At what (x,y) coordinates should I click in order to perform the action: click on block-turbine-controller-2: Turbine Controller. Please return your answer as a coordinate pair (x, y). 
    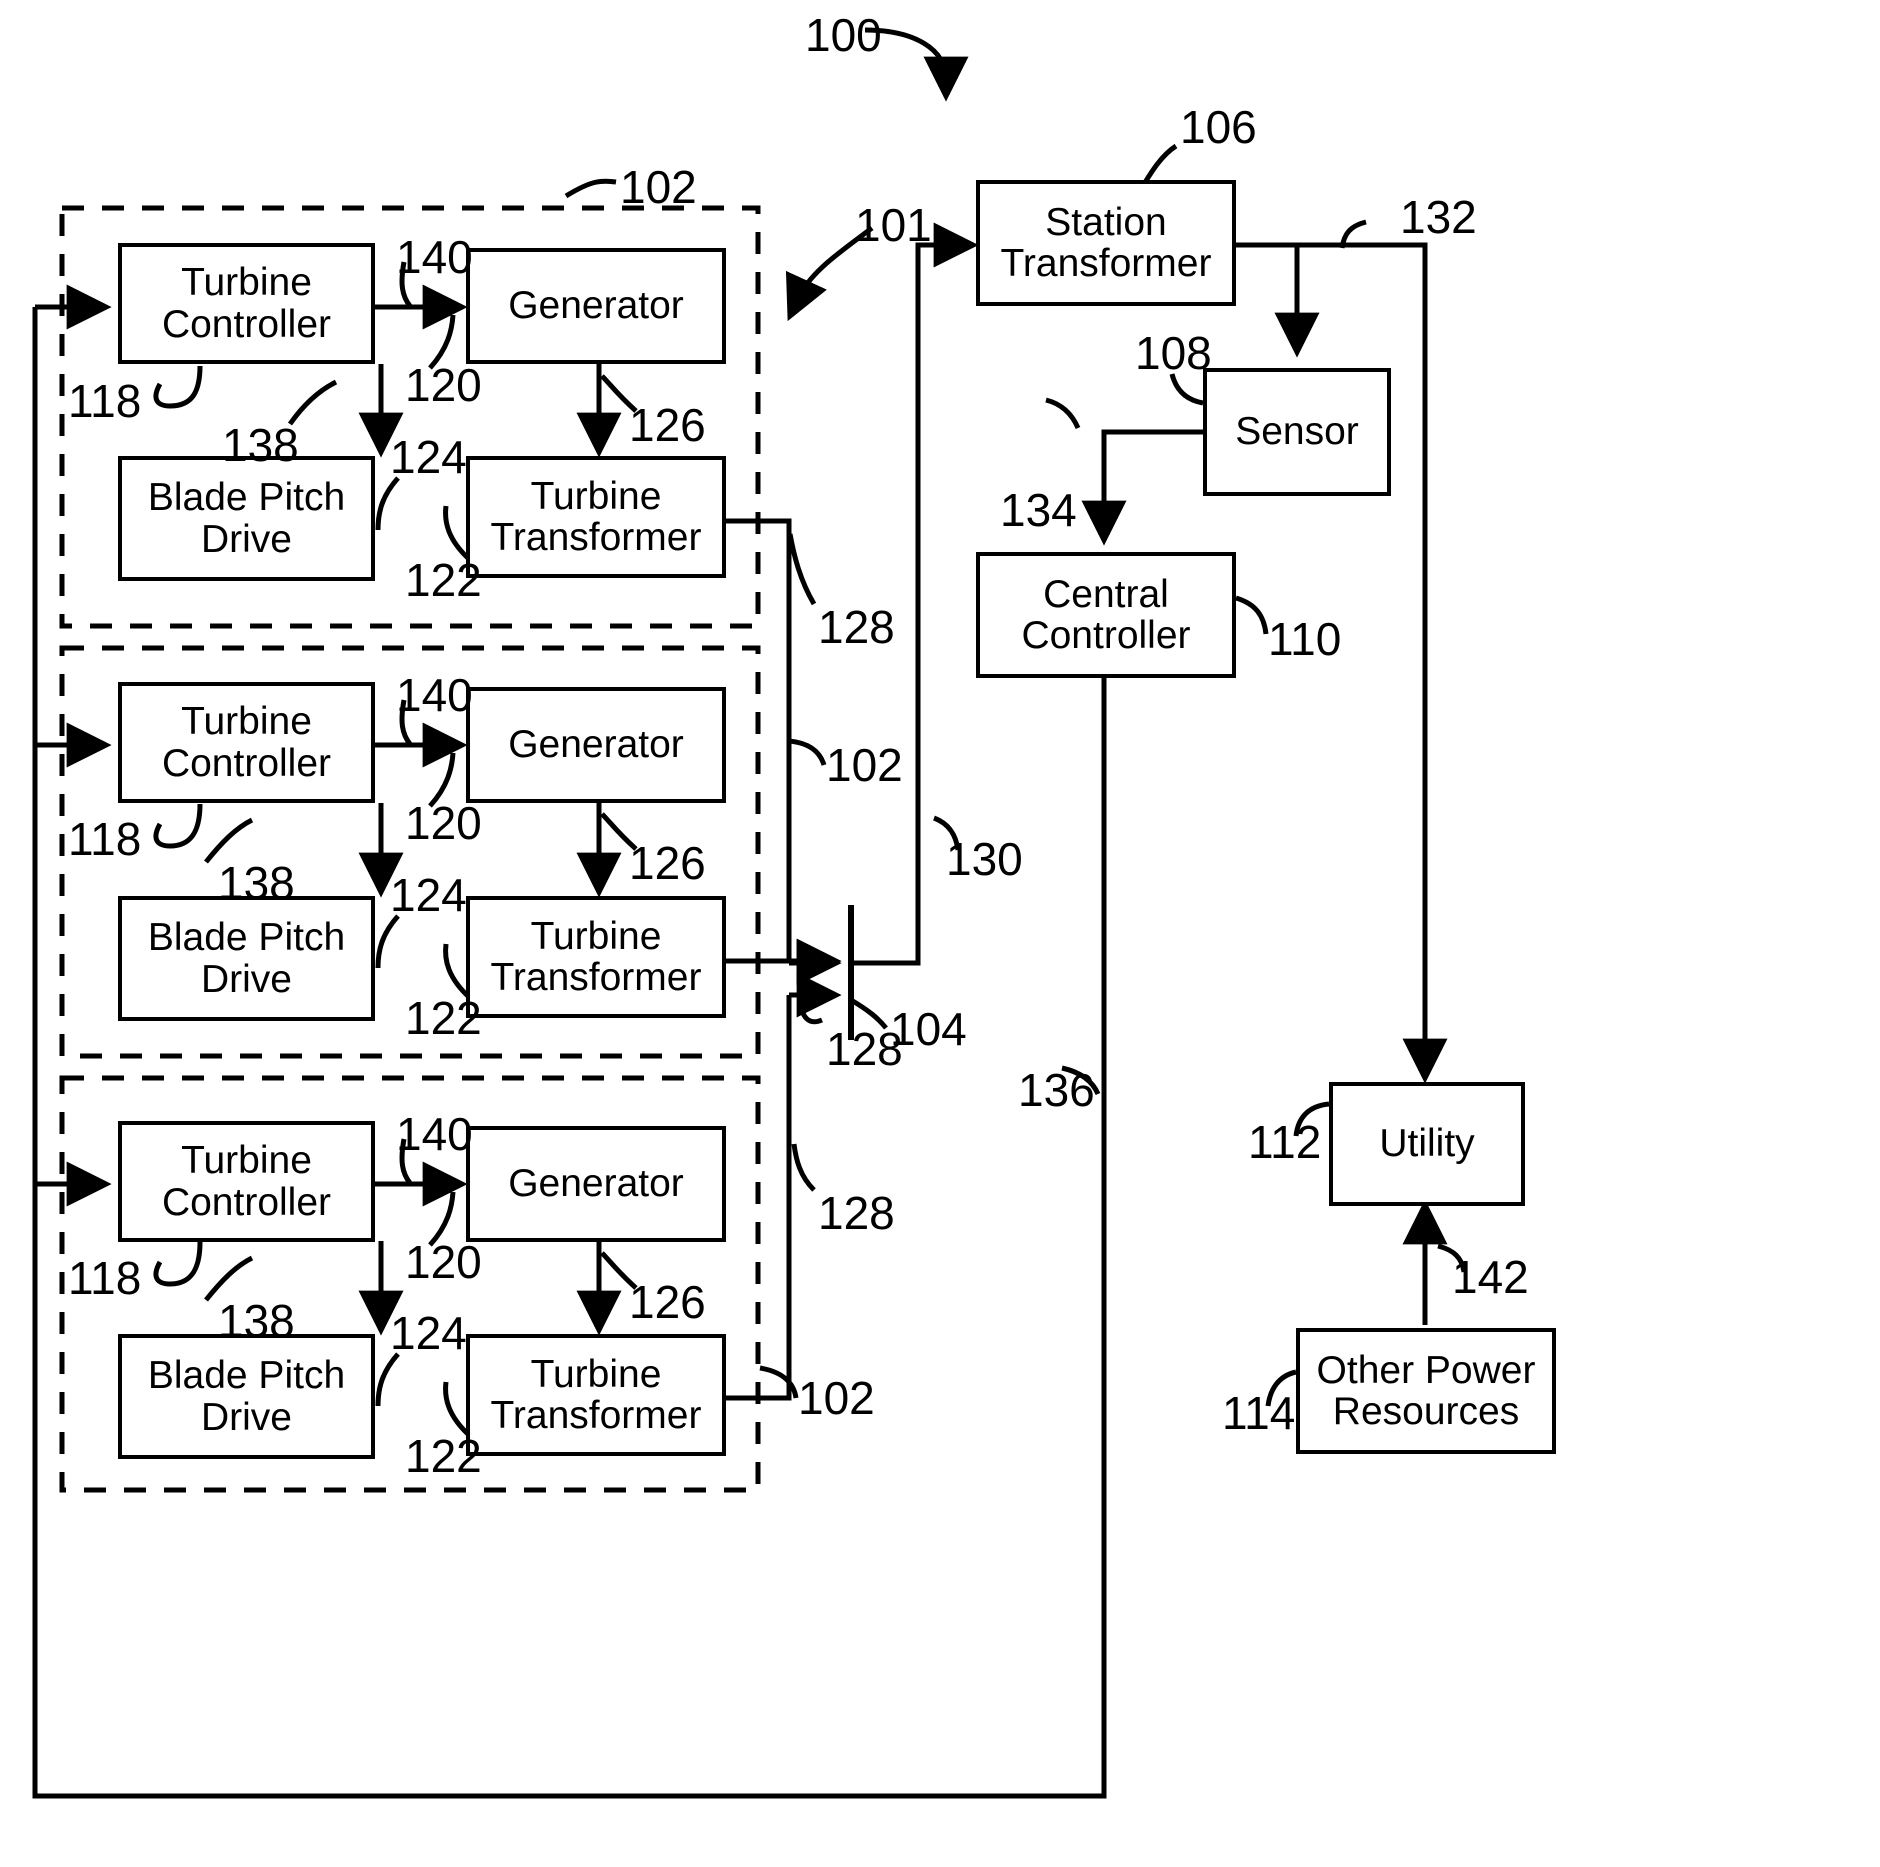
    Looking at the image, I should click on (246, 742).